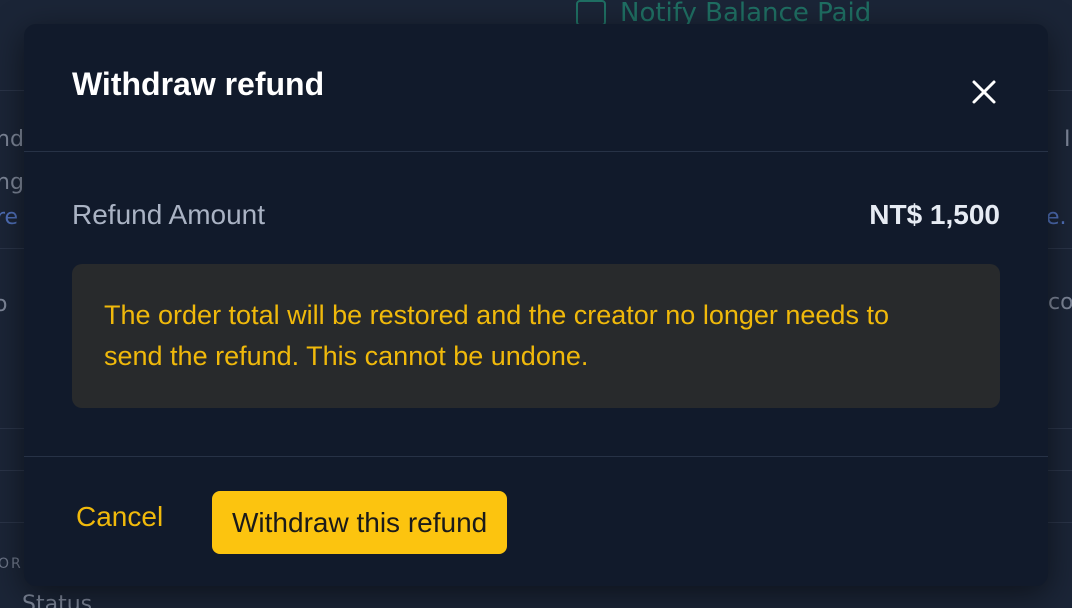  Describe the element at coordinates (9, 217) in the screenshot. I see `background-link-fragment: re` at that location.